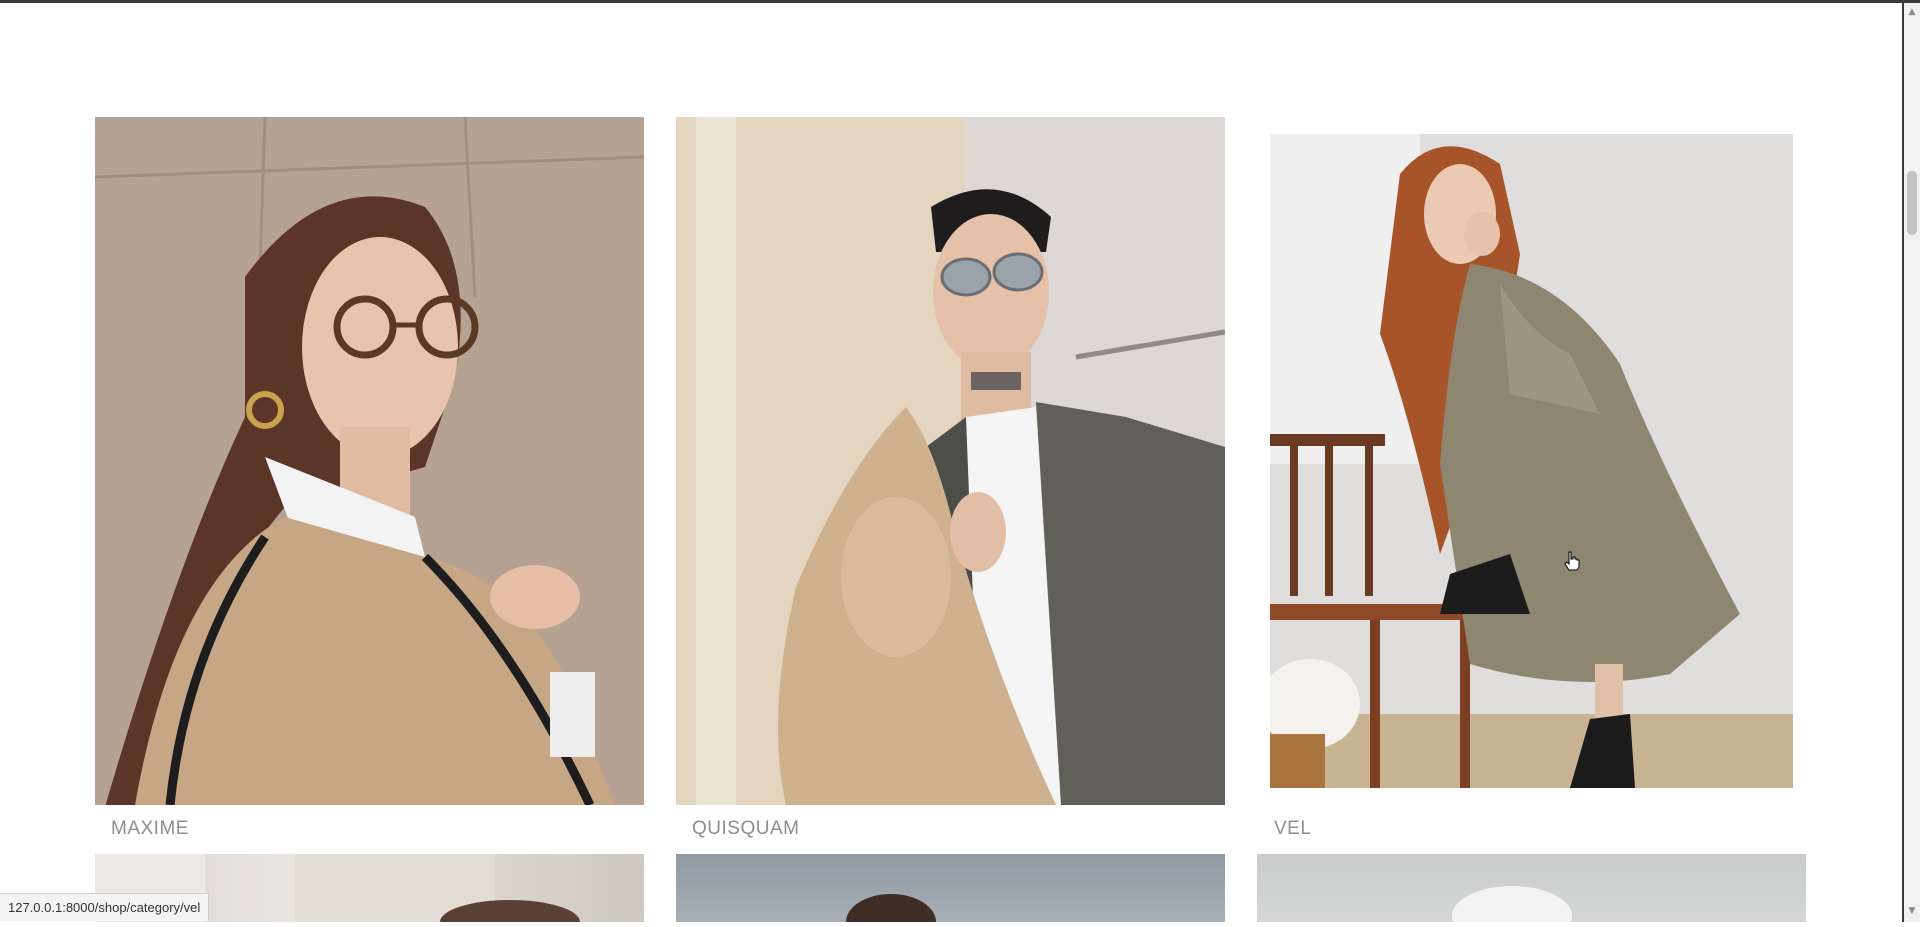 This screenshot has height=927, width=1920. What do you see at coordinates (1912, 203) in the screenshot?
I see `scrollbar-thumb` at bounding box center [1912, 203].